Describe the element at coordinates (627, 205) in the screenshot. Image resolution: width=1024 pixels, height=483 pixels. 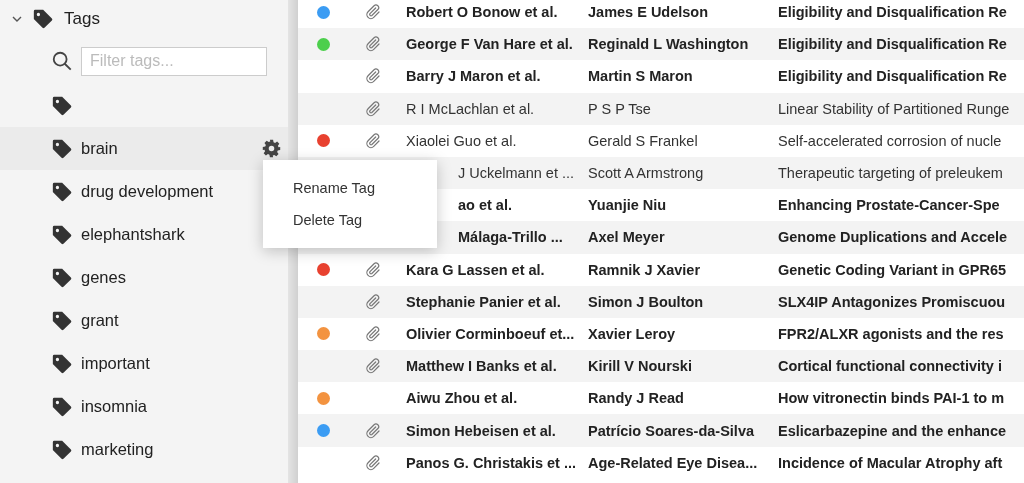
I see `table-cell: Yuanjie Niu` at that location.